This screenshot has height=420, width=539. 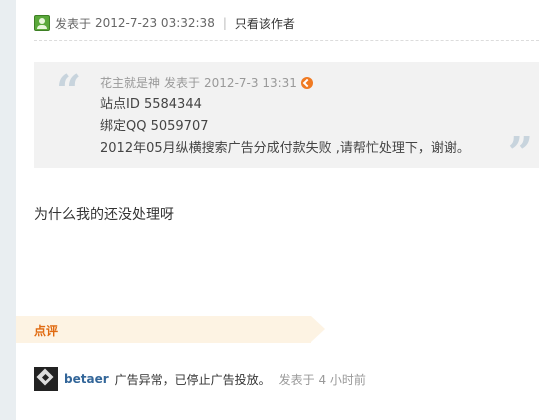 What do you see at coordinates (154, 126) in the screenshot?
I see `quote-line: 绑定QQ 5059707` at bounding box center [154, 126].